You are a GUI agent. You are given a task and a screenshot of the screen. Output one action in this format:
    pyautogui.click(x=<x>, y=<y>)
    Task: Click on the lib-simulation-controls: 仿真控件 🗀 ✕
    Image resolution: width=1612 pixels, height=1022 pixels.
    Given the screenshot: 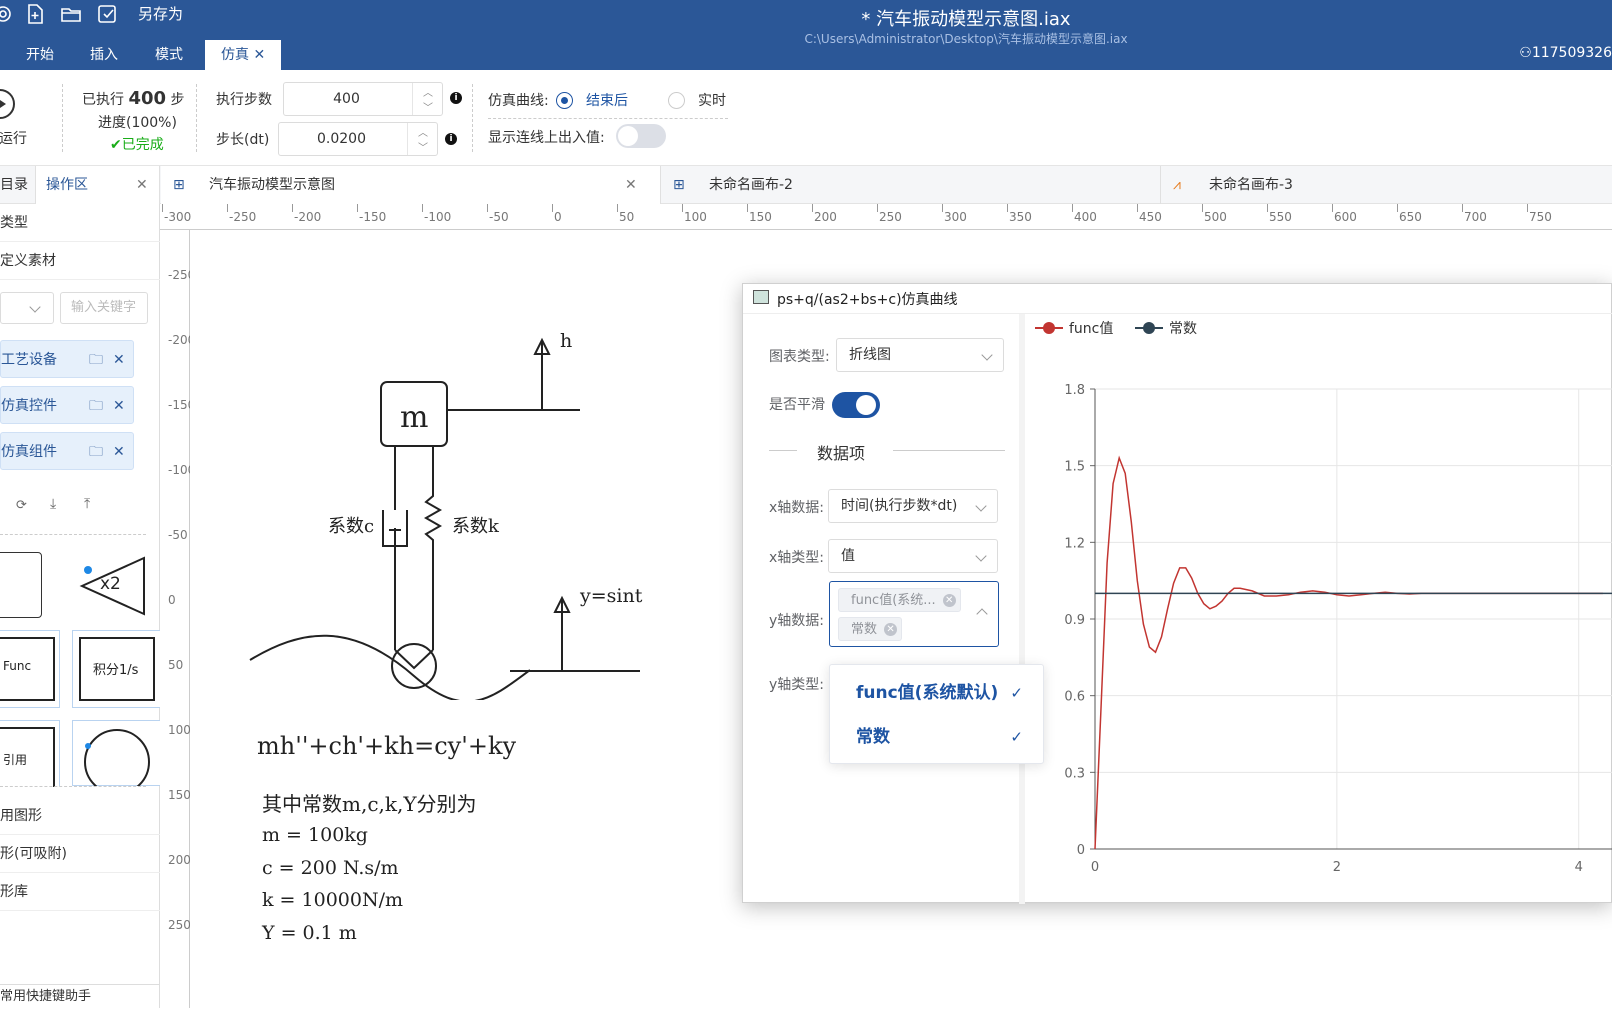 What is the action you would take?
    pyautogui.click(x=67, y=405)
    